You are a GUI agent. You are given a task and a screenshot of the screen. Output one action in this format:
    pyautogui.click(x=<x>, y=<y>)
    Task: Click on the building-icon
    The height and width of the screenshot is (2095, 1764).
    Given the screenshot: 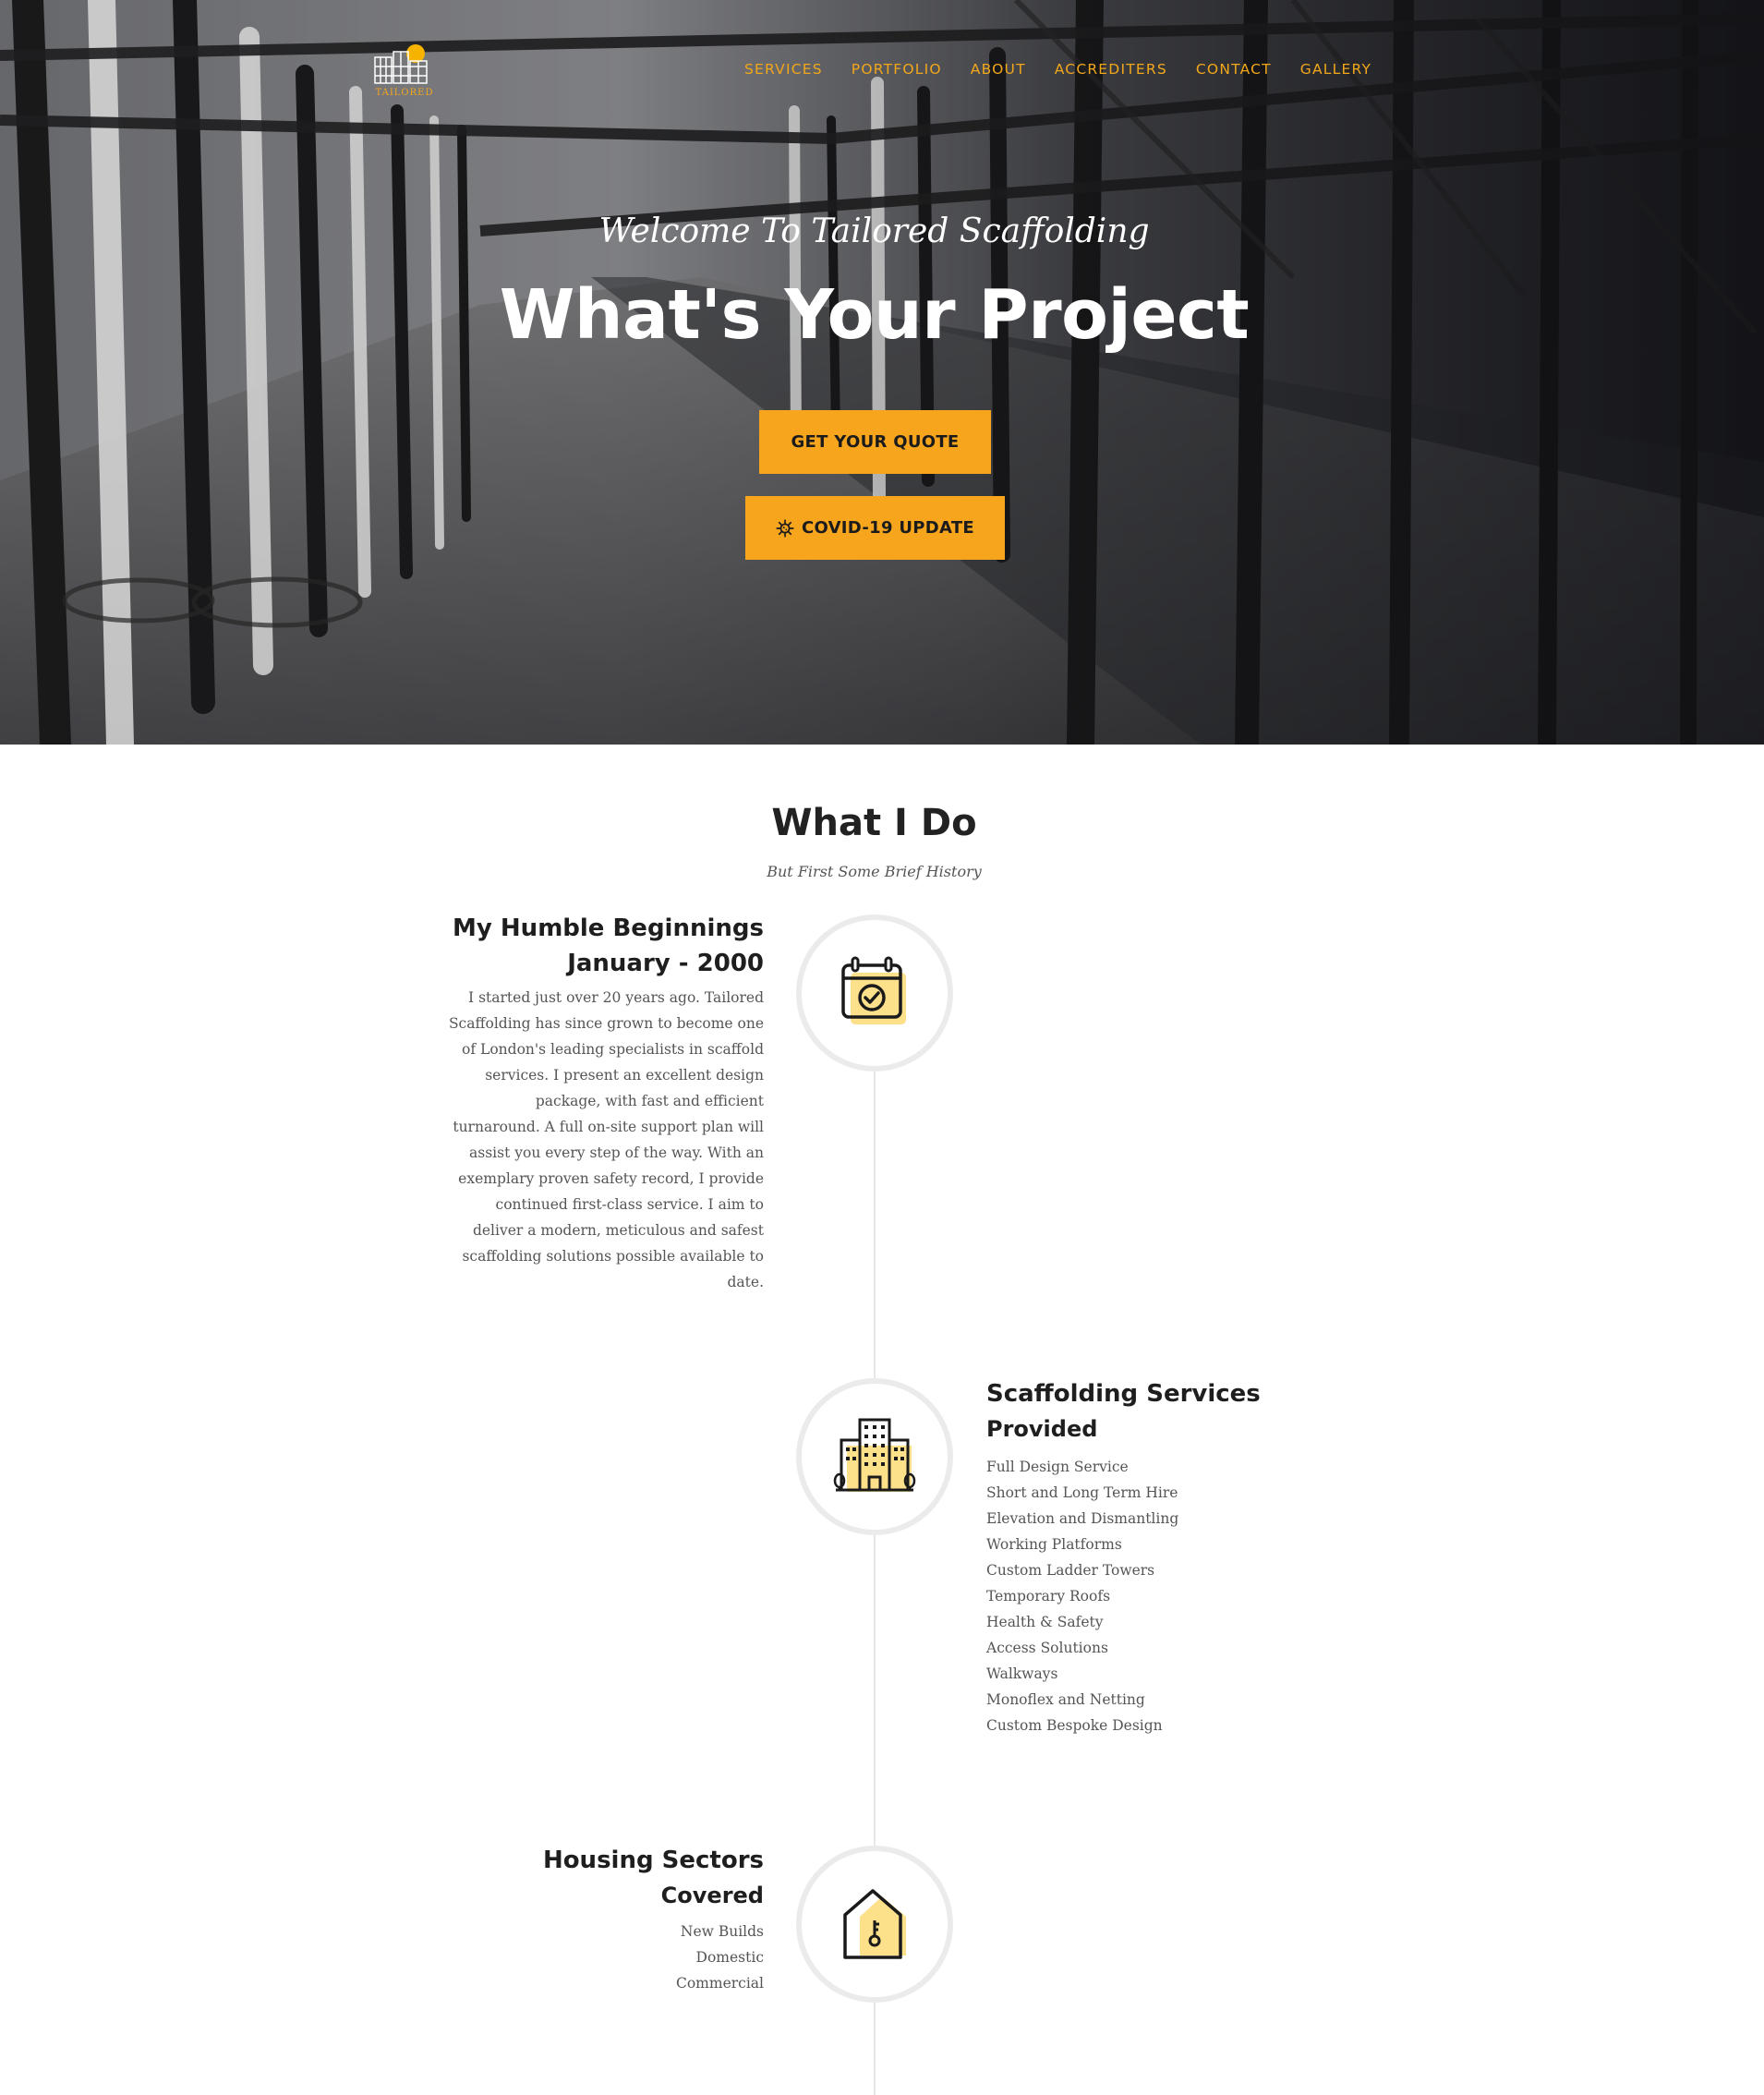 What is the action you would take?
    pyautogui.click(x=875, y=1455)
    